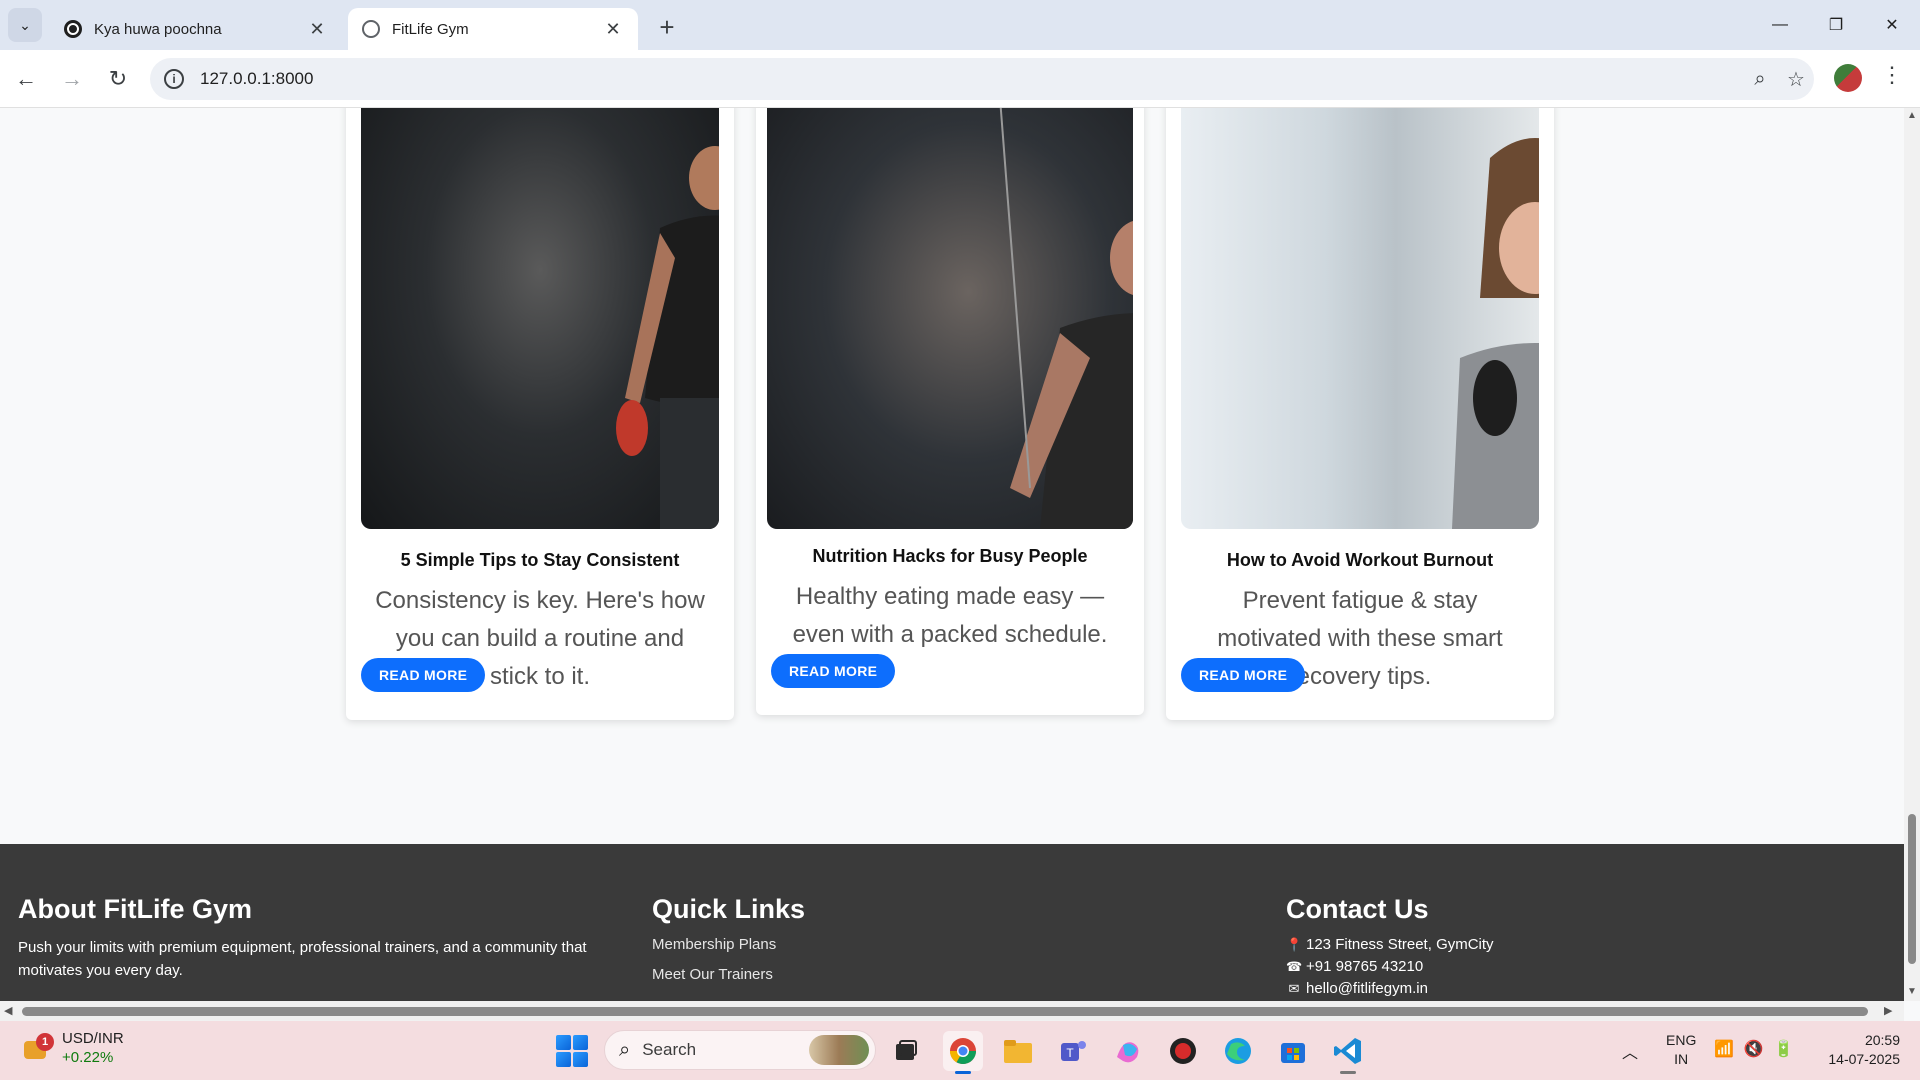  What do you see at coordinates (1294, 966) in the screenshot?
I see `phone-icon: ☎` at bounding box center [1294, 966].